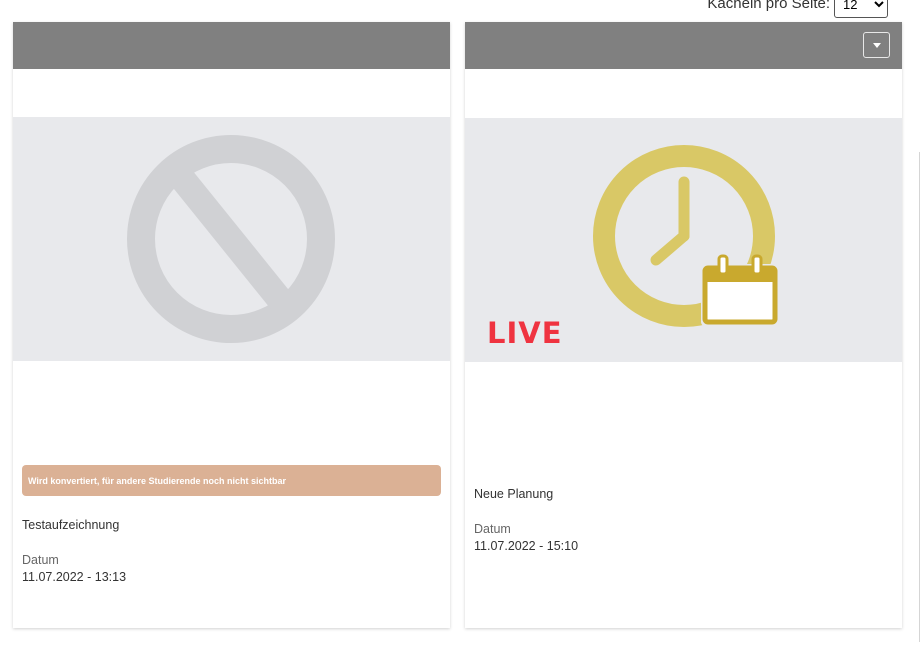  What do you see at coordinates (513, 494) in the screenshot?
I see `card-title: Neue Planung` at bounding box center [513, 494].